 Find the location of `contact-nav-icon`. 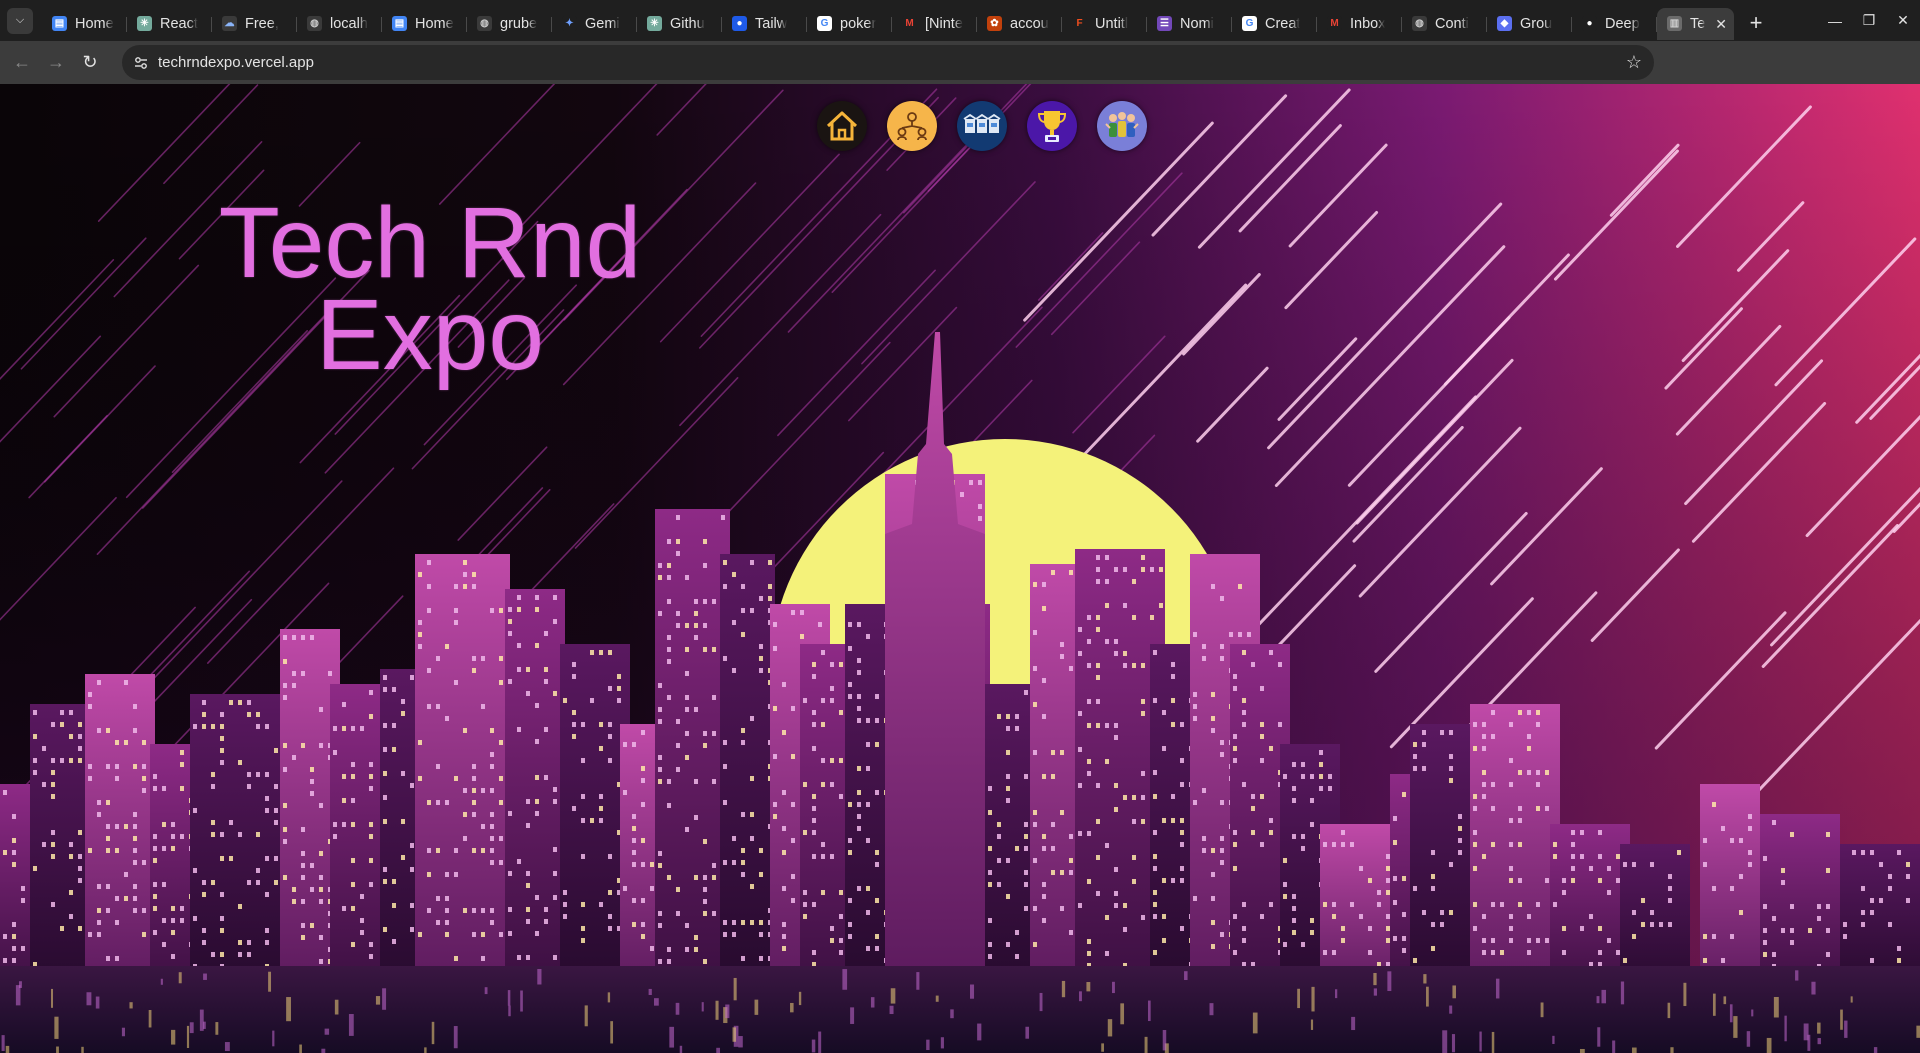

contact-nav-icon is located at coordinates (1122, 126).